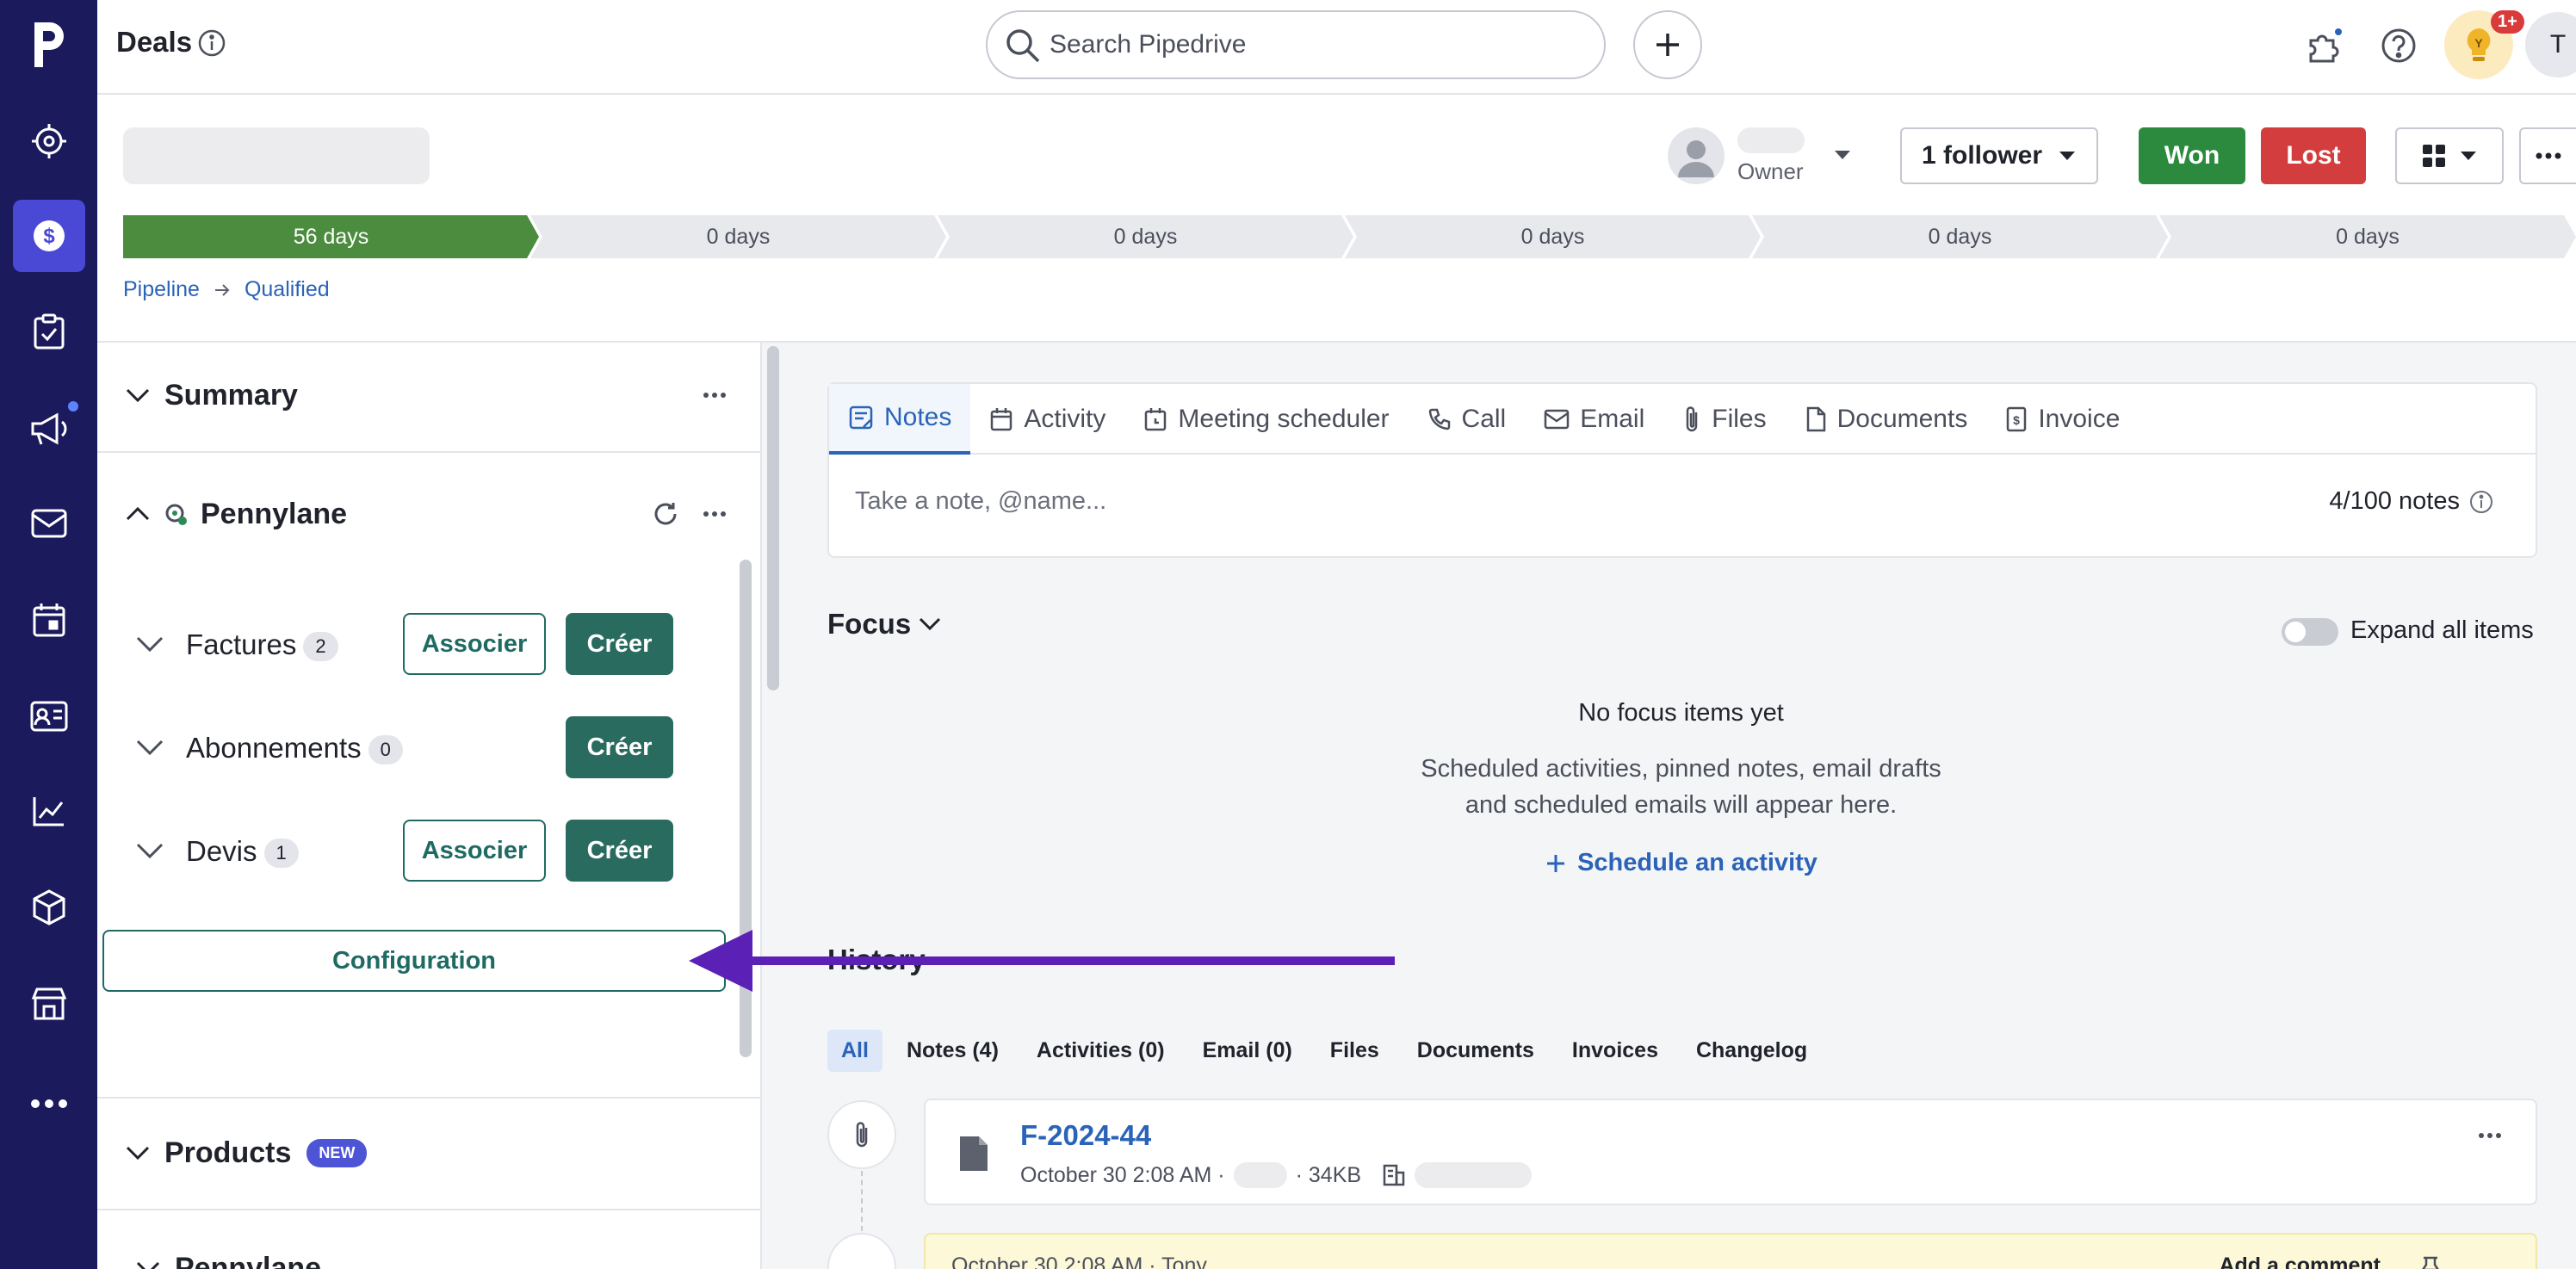 The width and height of the screenshot is (2576, 1269). Describe the element at coordinates (49, 141) in the screenshot. I see `nav-leads-icon` at that location.